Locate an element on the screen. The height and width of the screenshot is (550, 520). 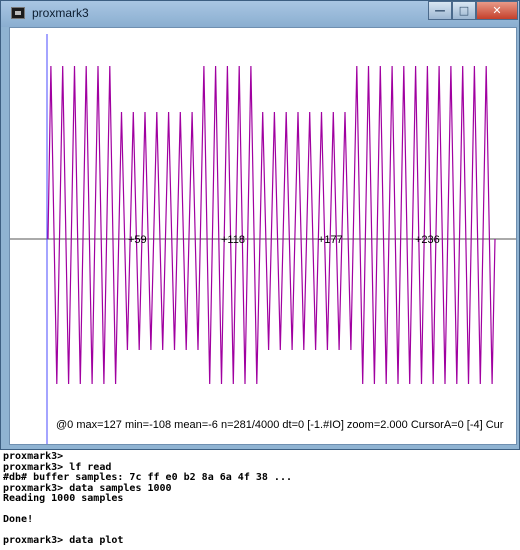
close-button: ✕ is located at coordinates (497, 10).